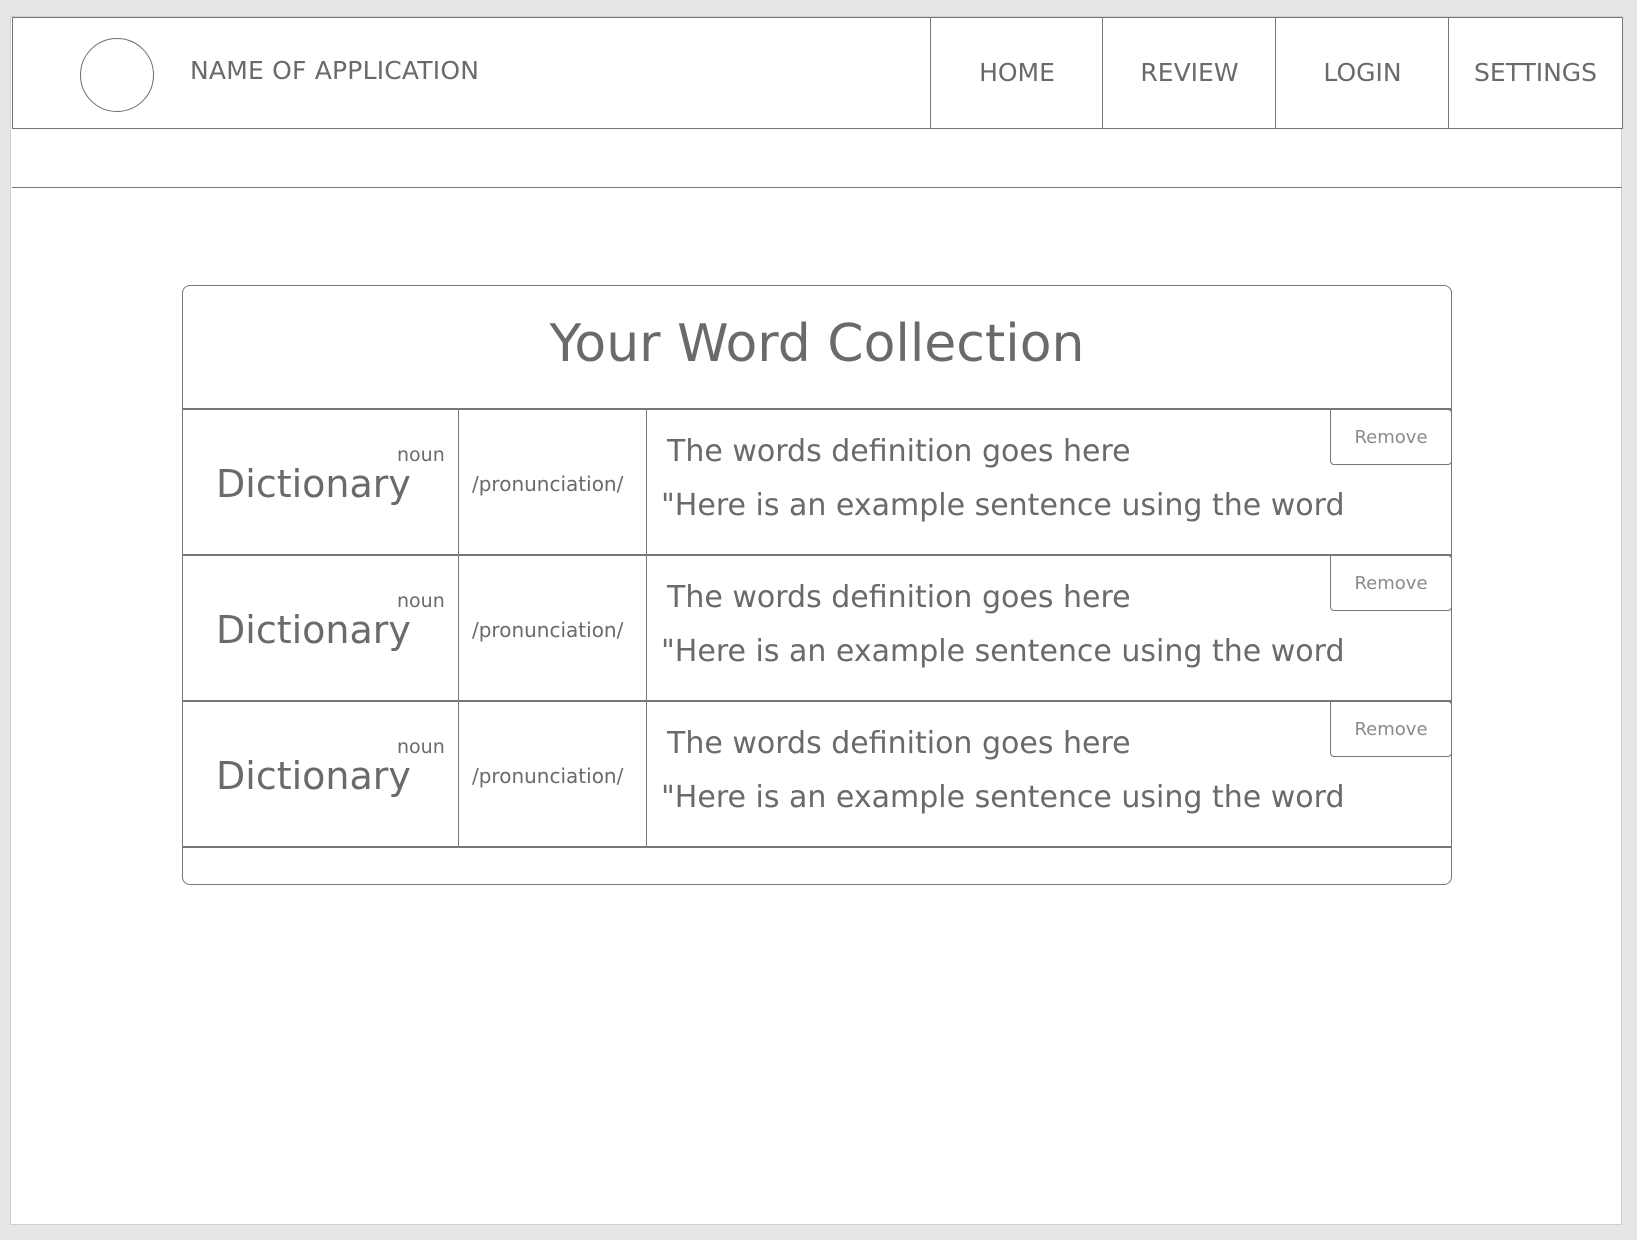 This screenshot has height=1240, width=1637. I want to click on collection-title: Your Word Collection, so click(817, 344).